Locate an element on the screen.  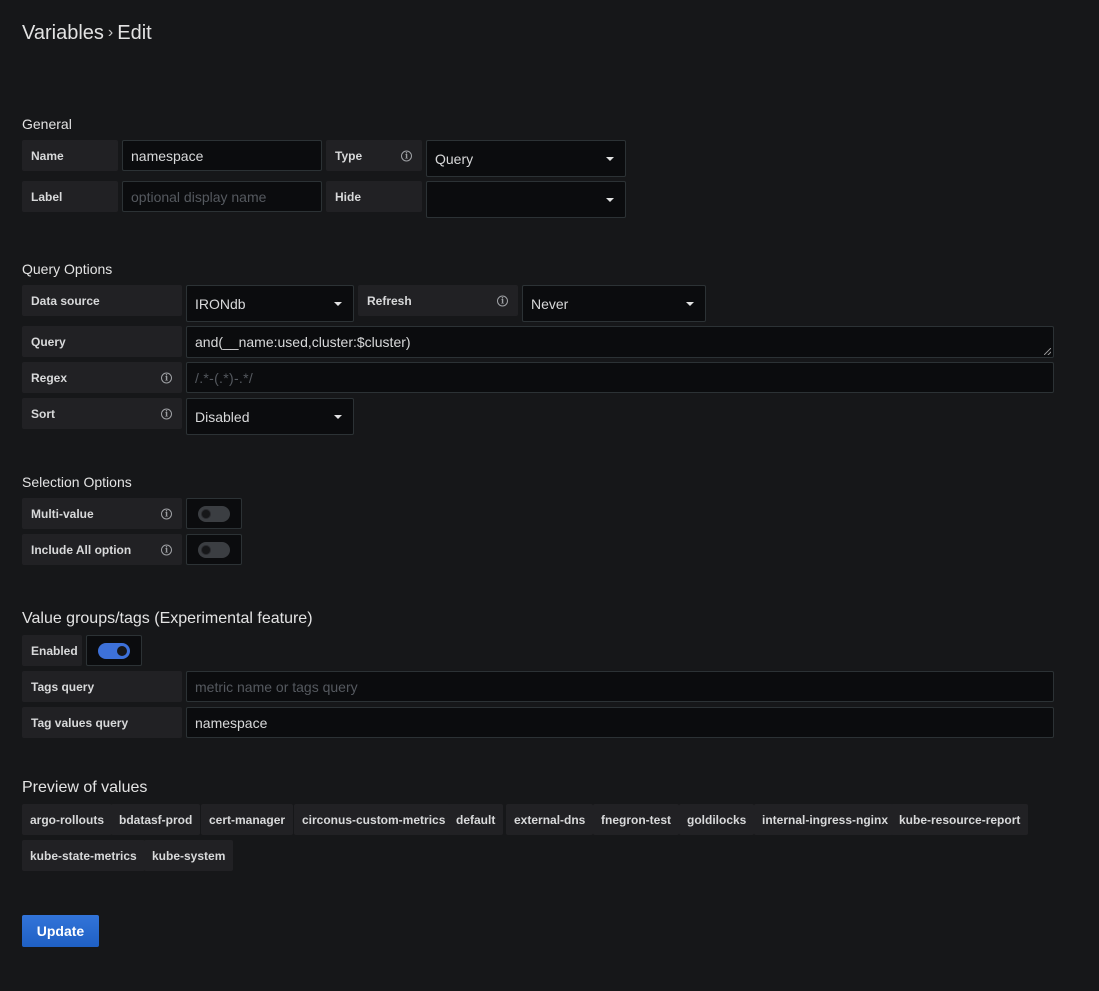
breadcrumb-variables: Variables is located at coordinates (63, 33).